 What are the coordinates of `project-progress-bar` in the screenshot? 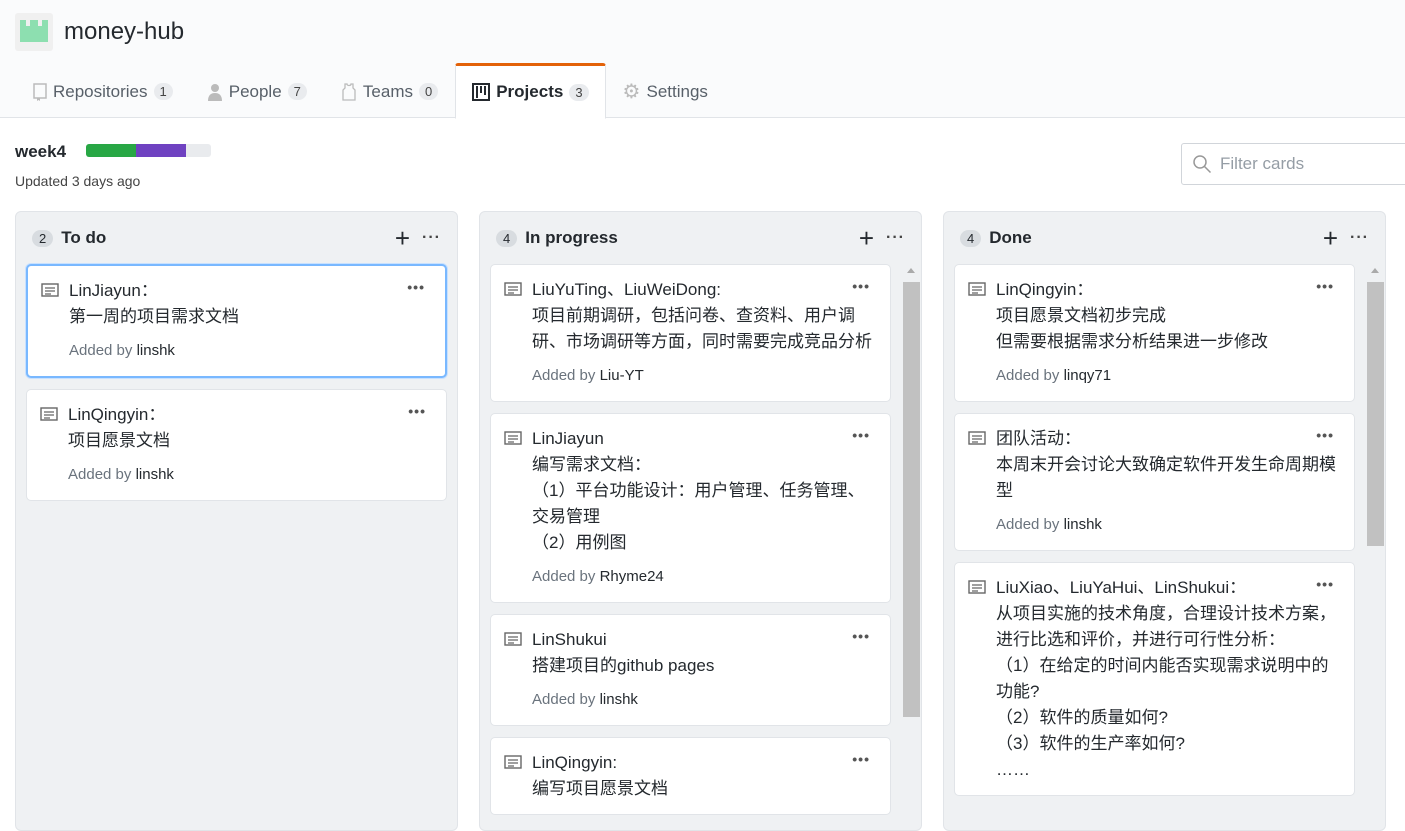 It's located at (148, 150).